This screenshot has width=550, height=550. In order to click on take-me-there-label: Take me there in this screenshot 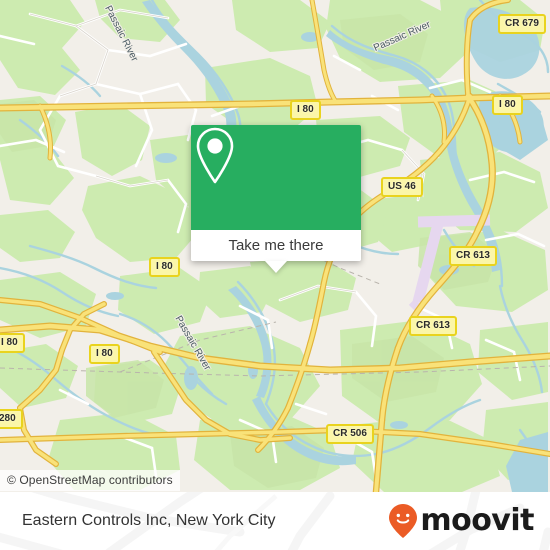, I will do `click(276, 245)`.